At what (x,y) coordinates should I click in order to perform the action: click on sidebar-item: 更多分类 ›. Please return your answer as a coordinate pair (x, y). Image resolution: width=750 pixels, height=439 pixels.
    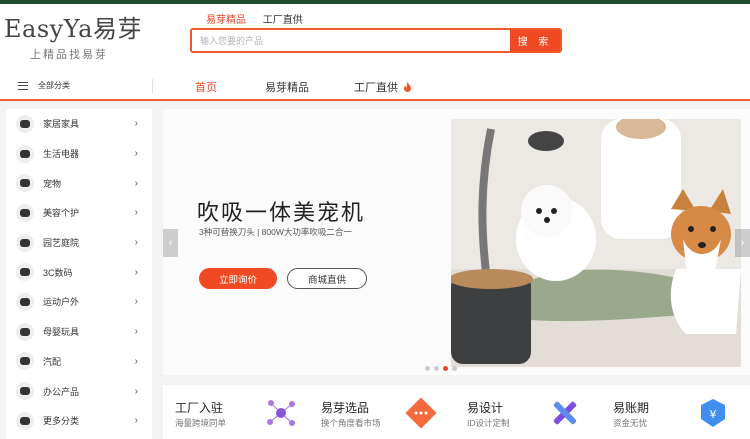
    Looking at the image, I should click on (79, 421).